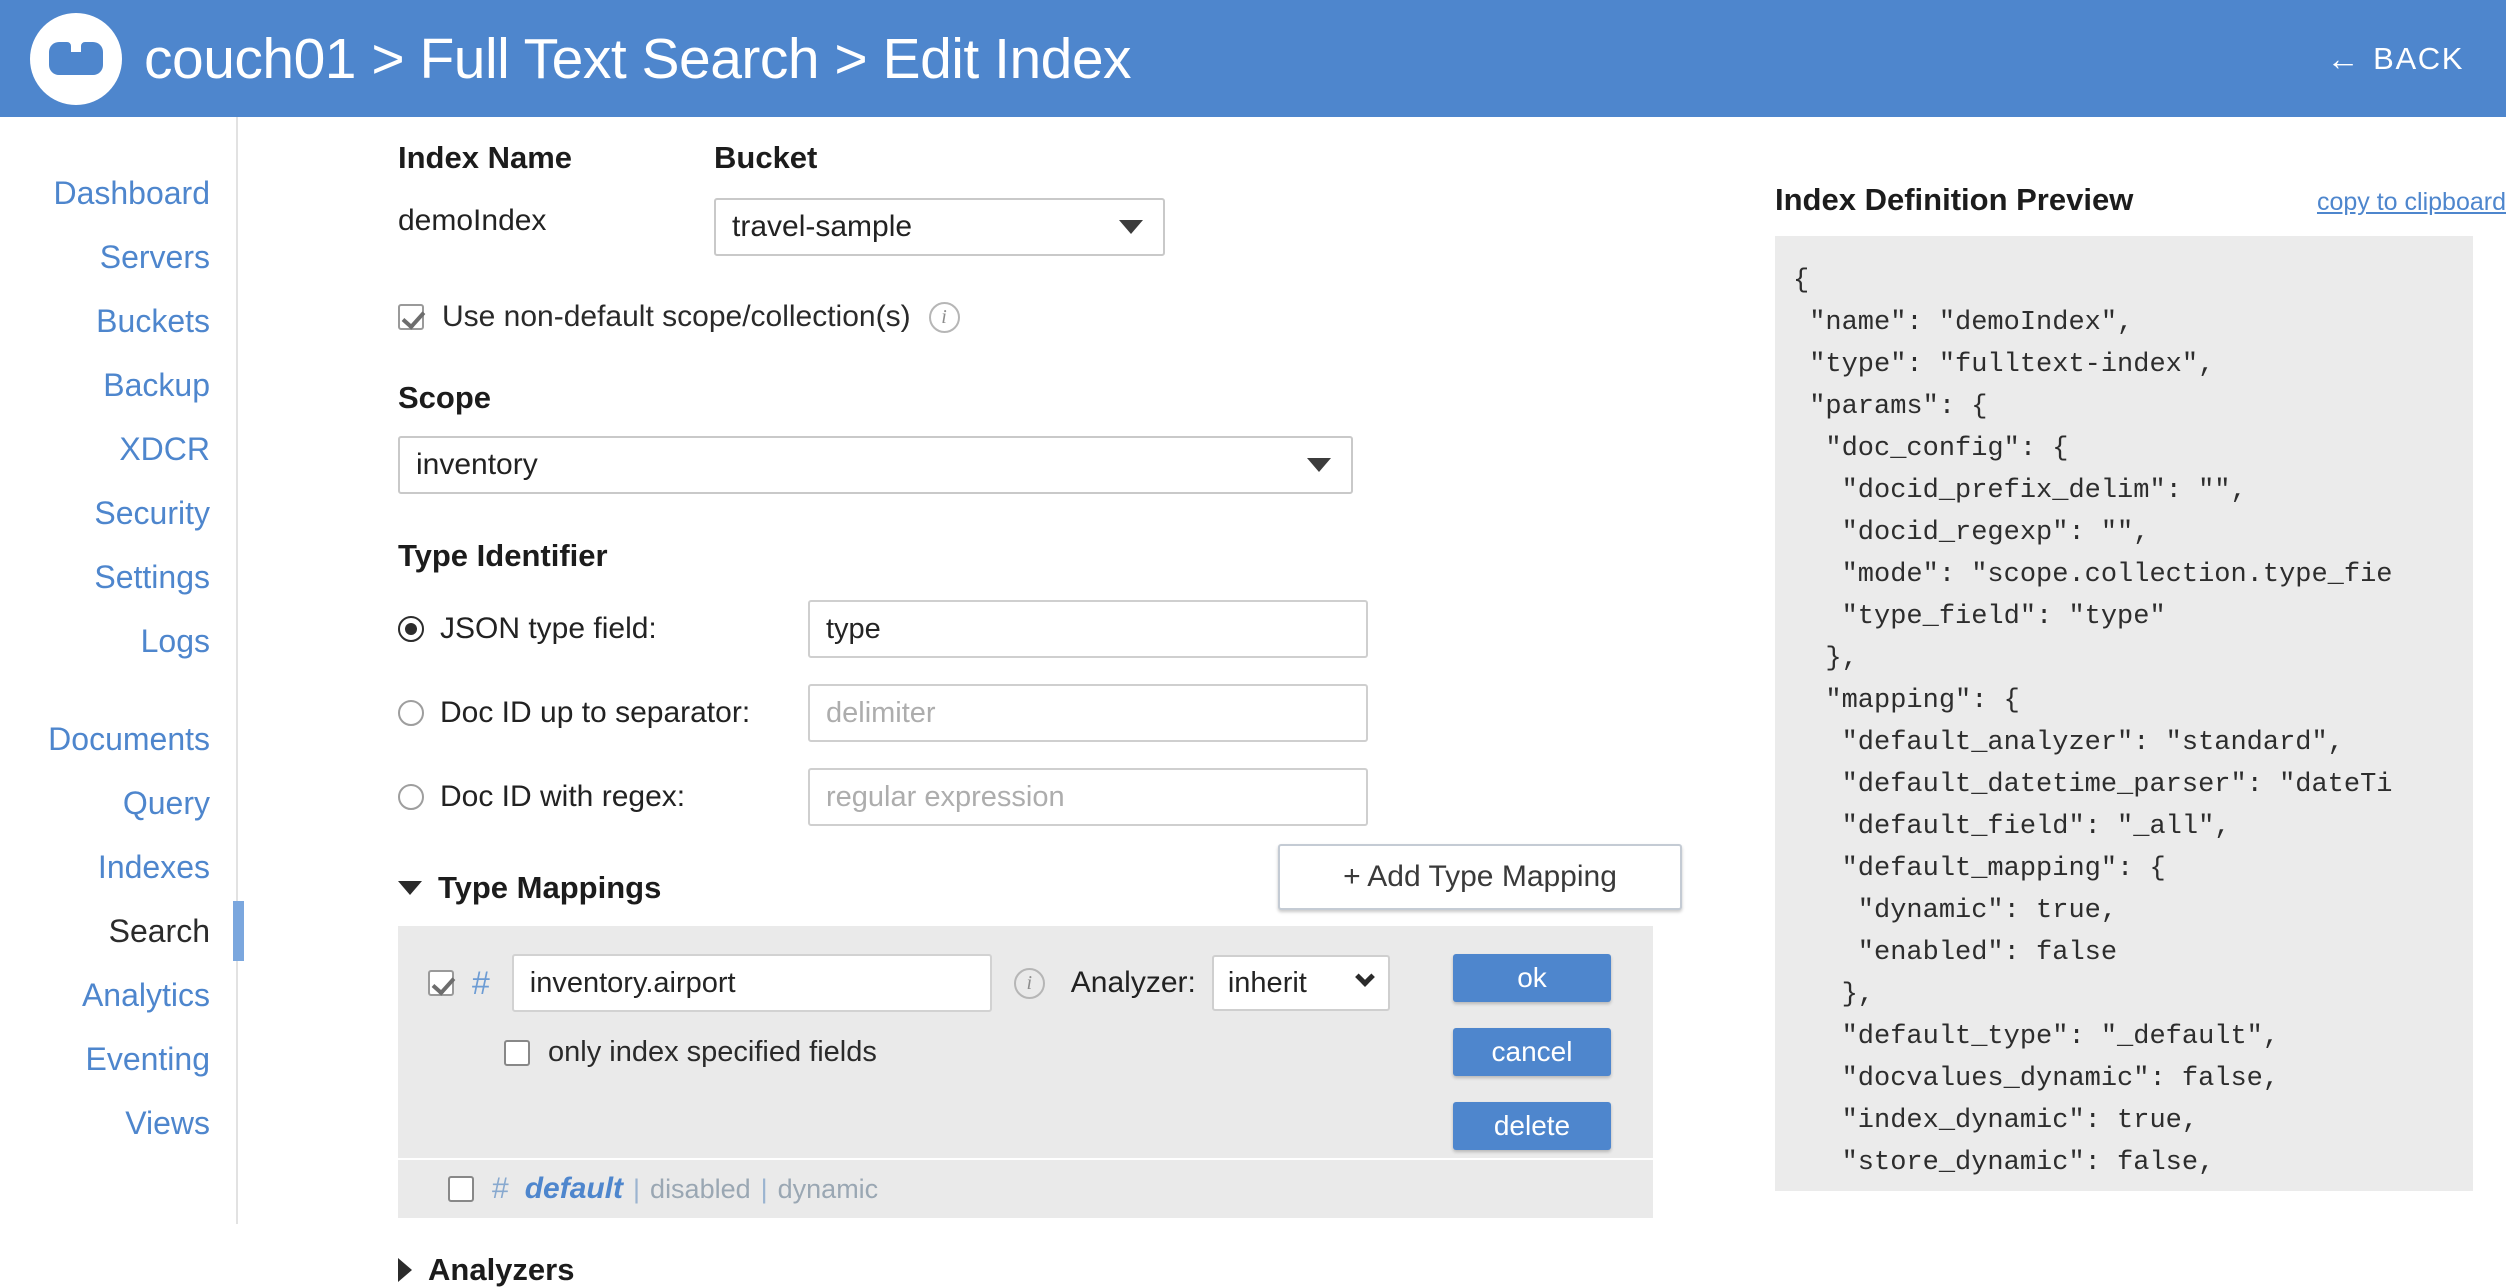  Describe the element at coordinates (118, 257) in the screenshot. I see `sidebar-item-servers: Servers` at that location.